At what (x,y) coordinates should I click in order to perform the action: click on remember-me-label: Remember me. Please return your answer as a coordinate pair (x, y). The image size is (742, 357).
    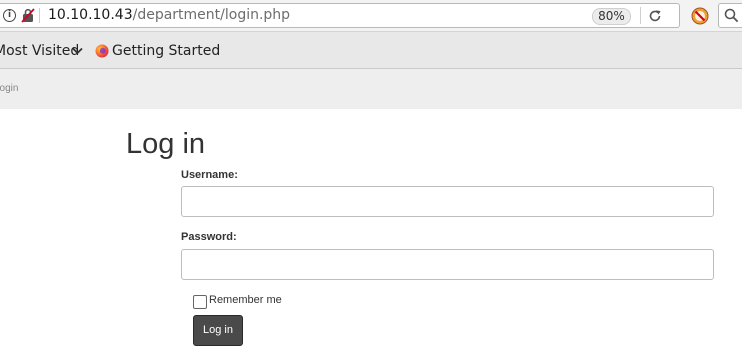
    Looking at the image, I should click on (245, 300).